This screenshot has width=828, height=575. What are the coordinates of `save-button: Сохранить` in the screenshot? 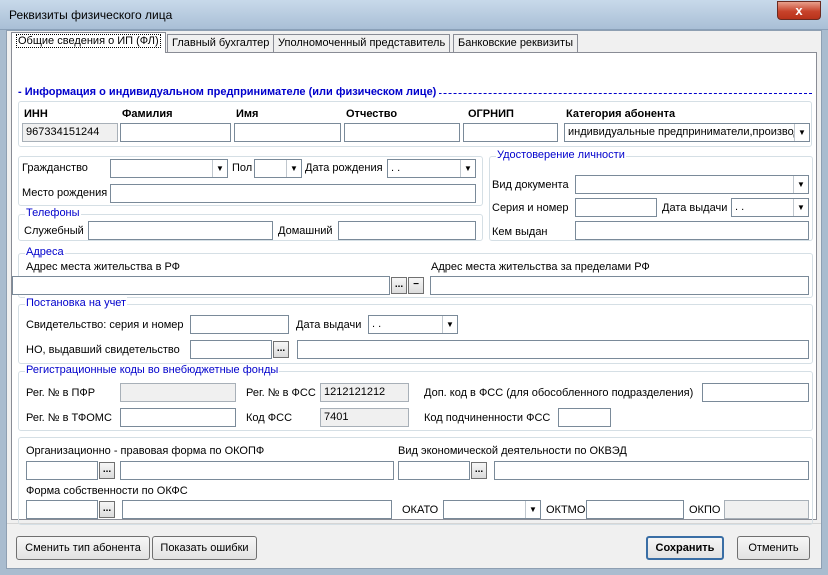 It's located at (685, 548).